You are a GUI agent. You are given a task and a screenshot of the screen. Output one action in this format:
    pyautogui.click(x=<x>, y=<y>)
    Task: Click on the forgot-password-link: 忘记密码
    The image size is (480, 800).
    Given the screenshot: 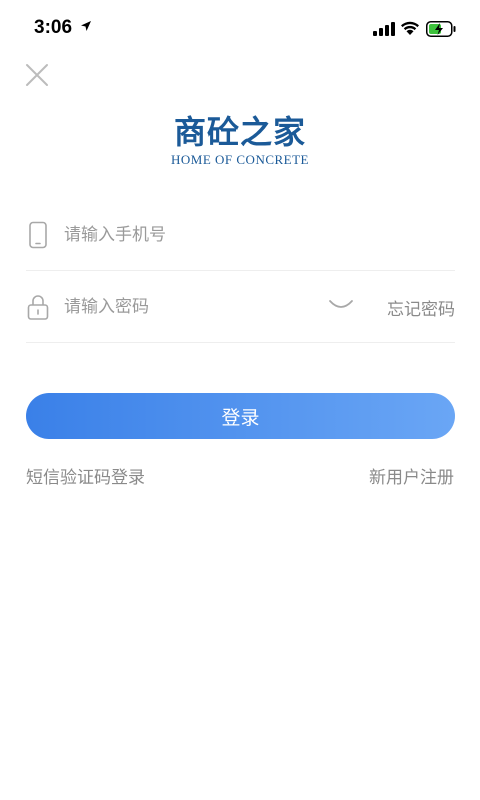 What is the action you would take?
    pyautogui.click(x=421, y=307)
    